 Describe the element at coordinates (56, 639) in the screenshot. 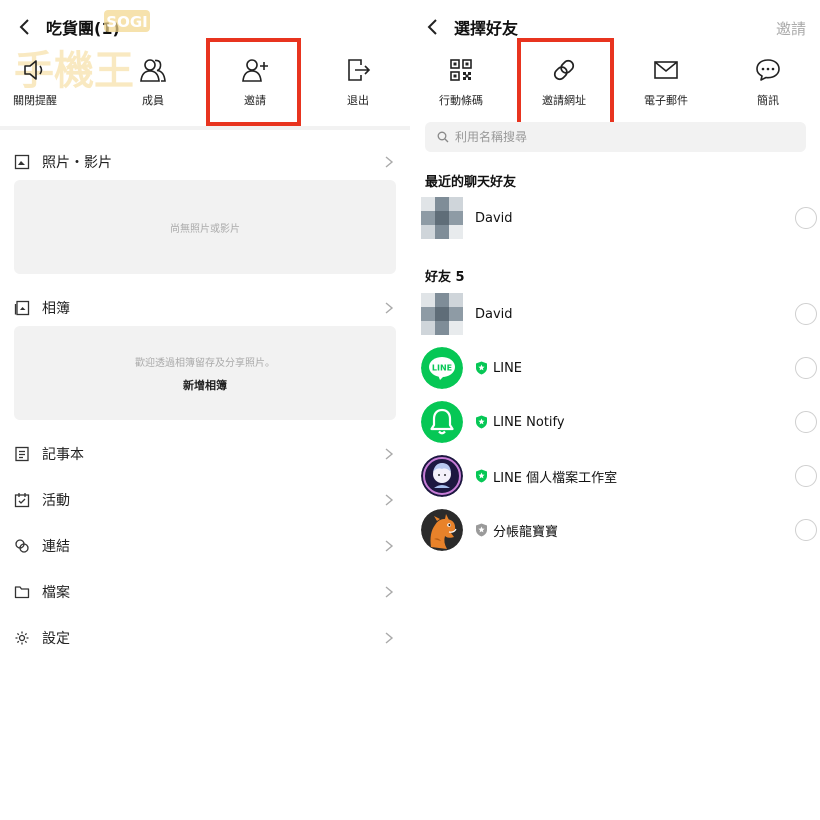

I see `settings-label: 設定` at that location.